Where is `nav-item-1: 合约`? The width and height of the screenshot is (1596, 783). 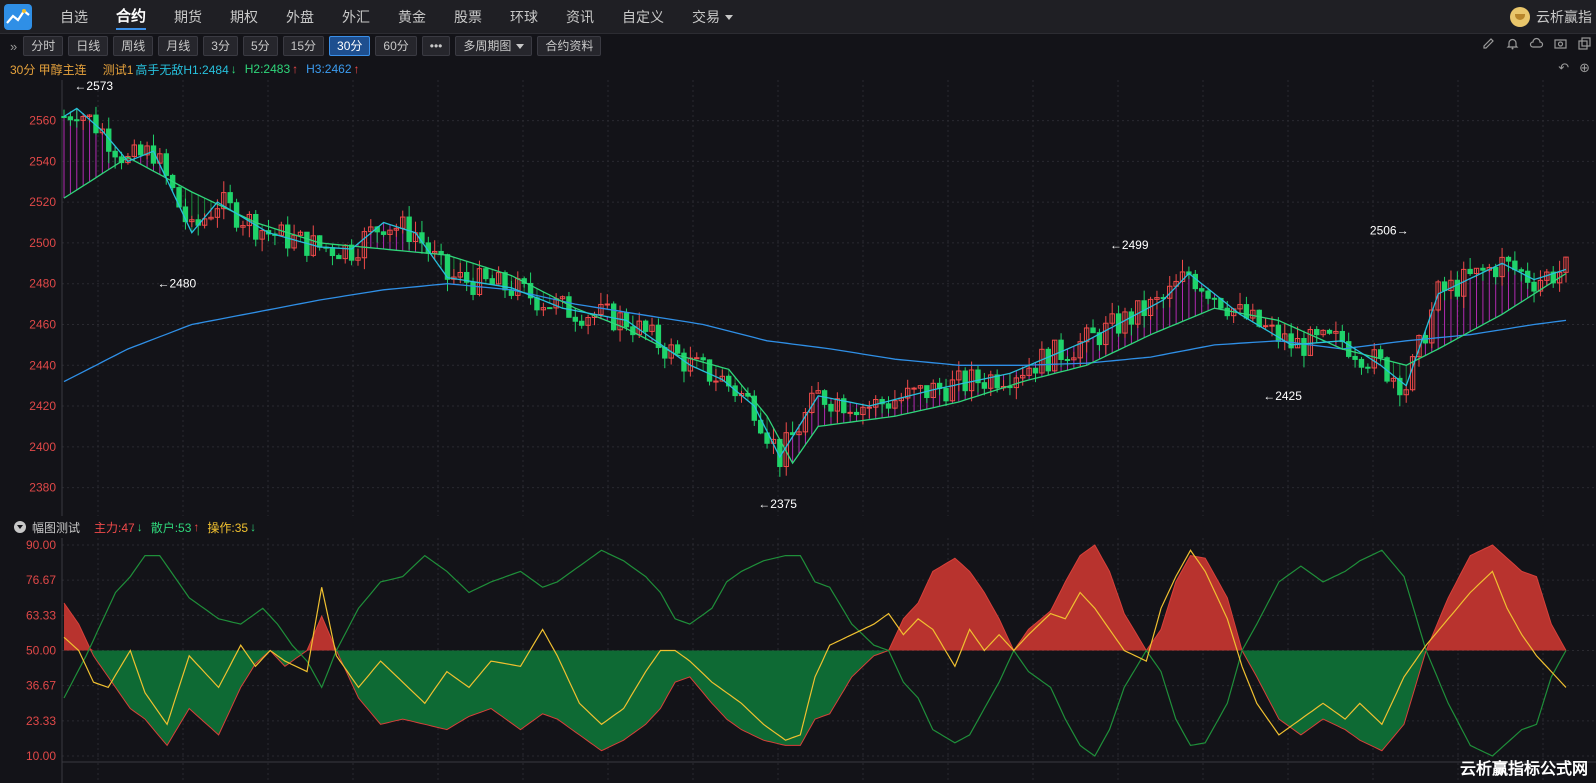
nav-item-1: 合约 is located at coordinates (131, 17).